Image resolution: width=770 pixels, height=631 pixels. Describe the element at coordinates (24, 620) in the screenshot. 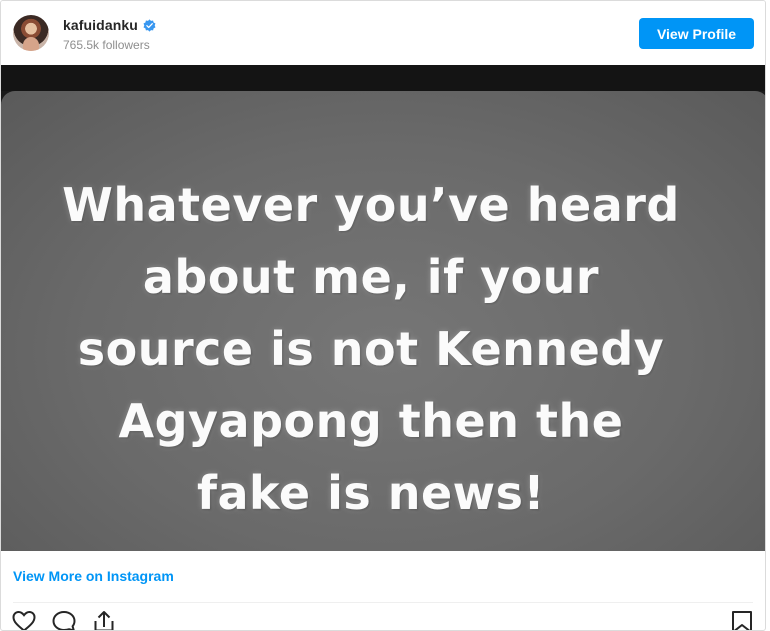

I see `heart-icon` at that location.